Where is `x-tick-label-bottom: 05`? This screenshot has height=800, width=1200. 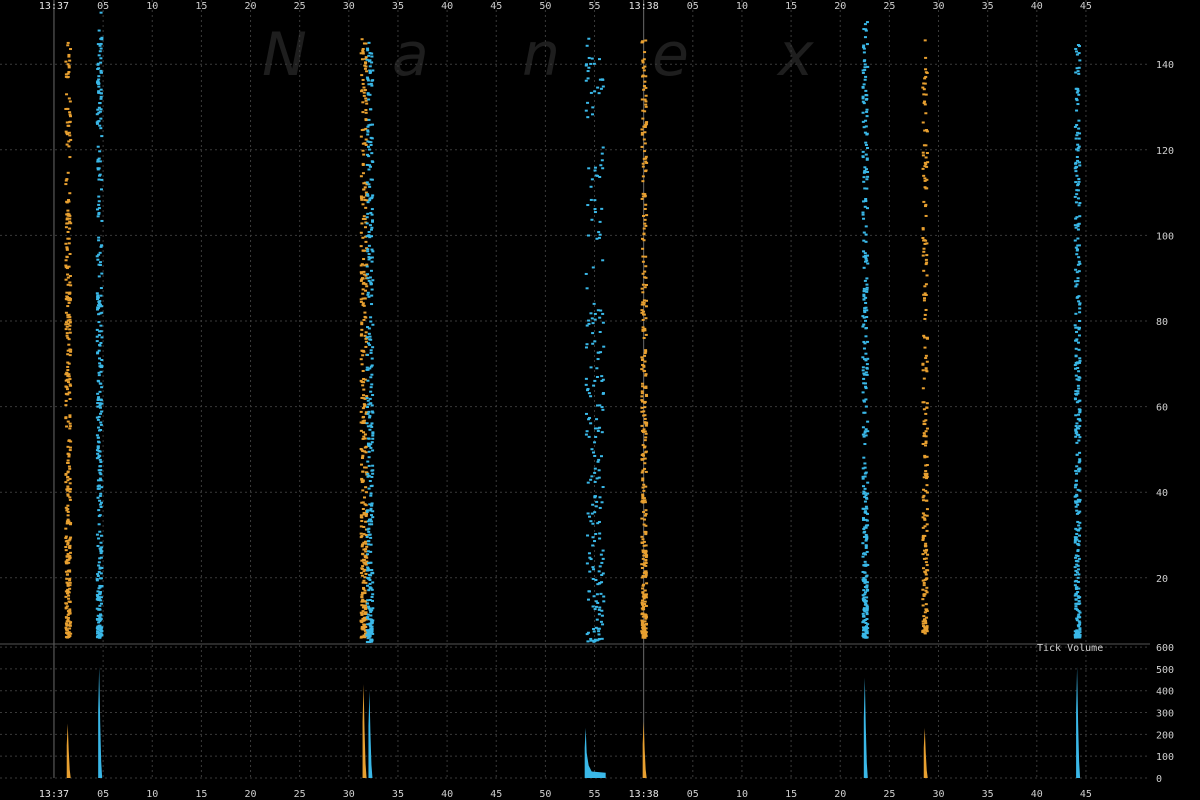
x-tick-label-bottom: 05 is located at coordinates (693, 794).